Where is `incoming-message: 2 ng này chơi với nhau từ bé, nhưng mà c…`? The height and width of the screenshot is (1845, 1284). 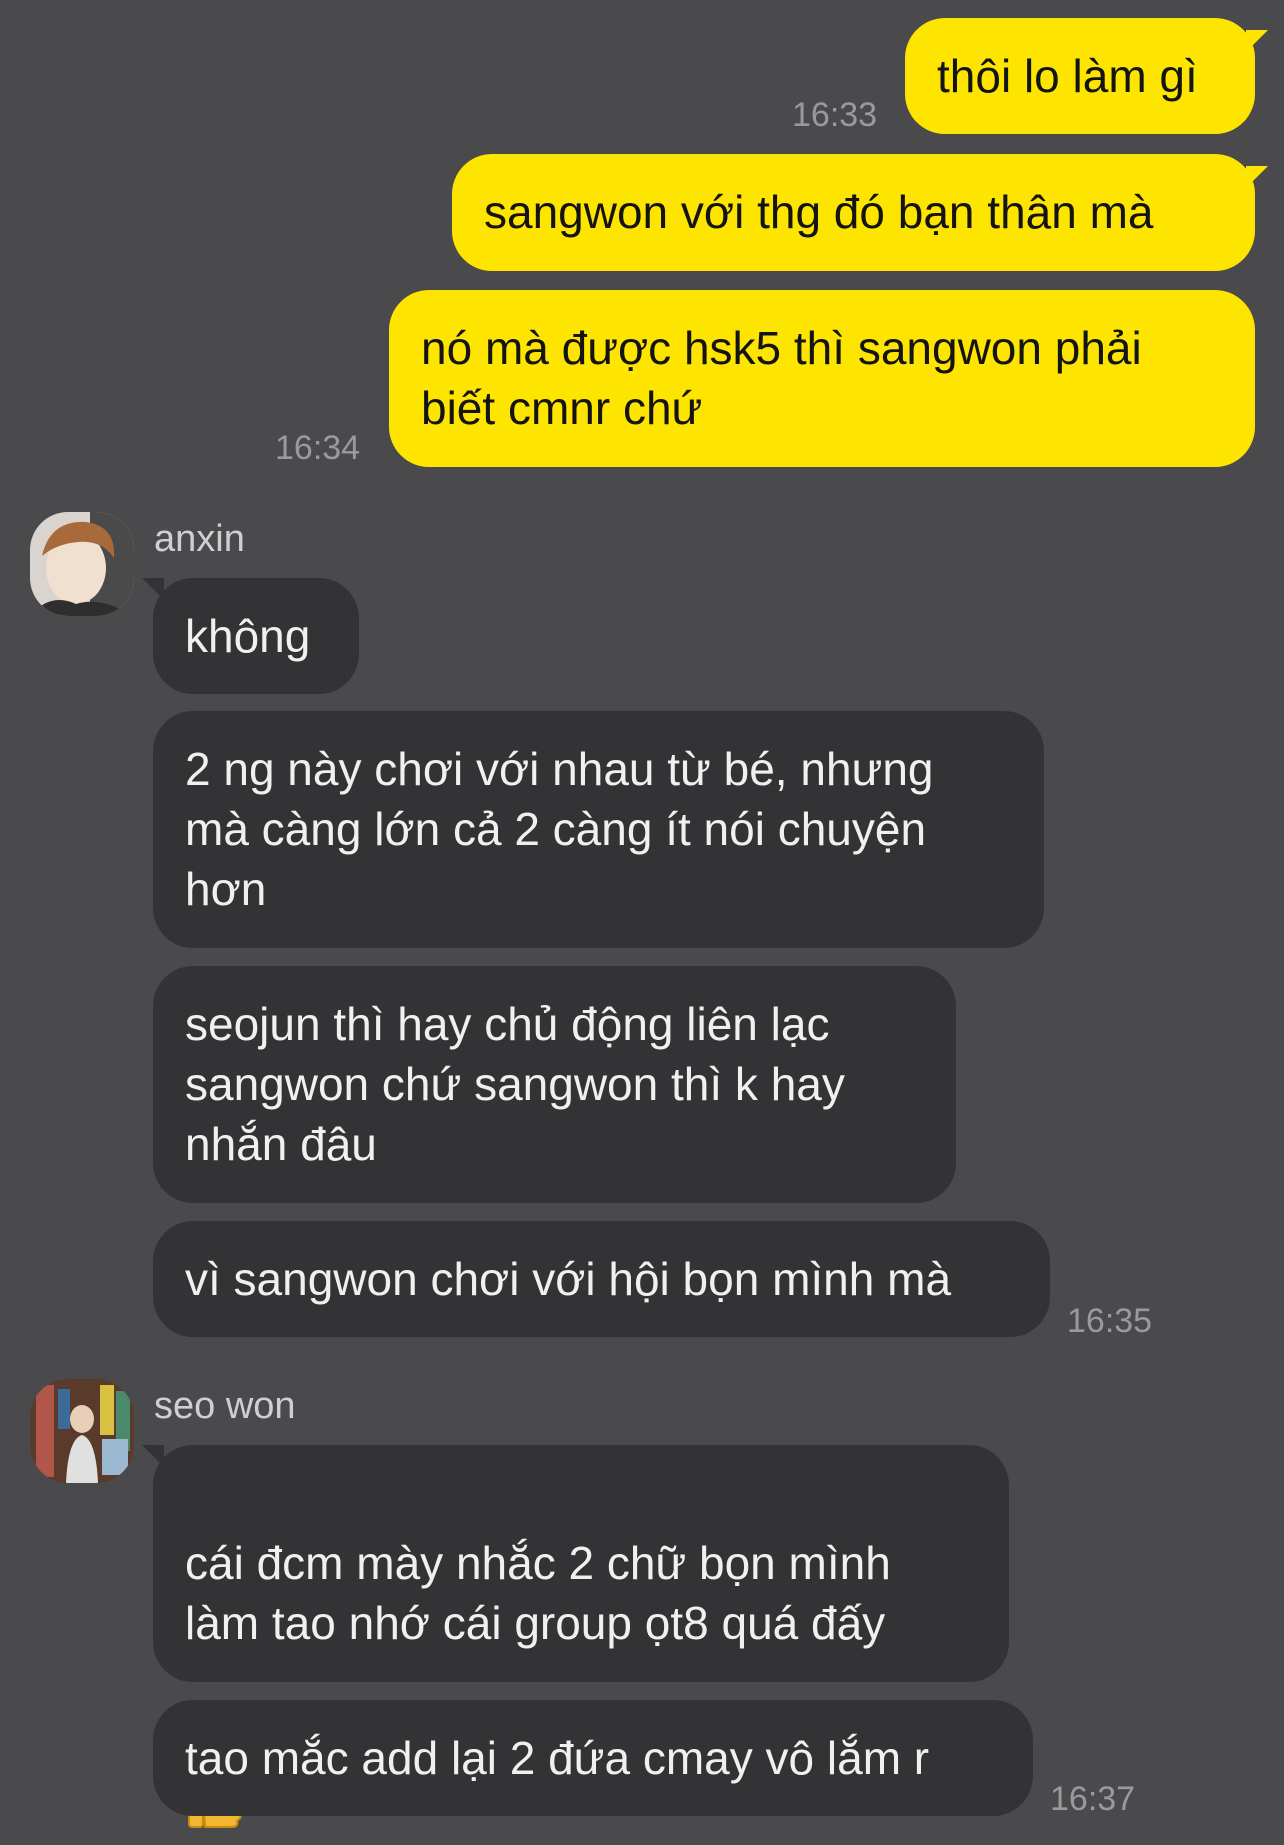
incoming-message: 2 ng này chơi với nhau từ bé, nhưng mà c… is located at coordinates (598, 829).